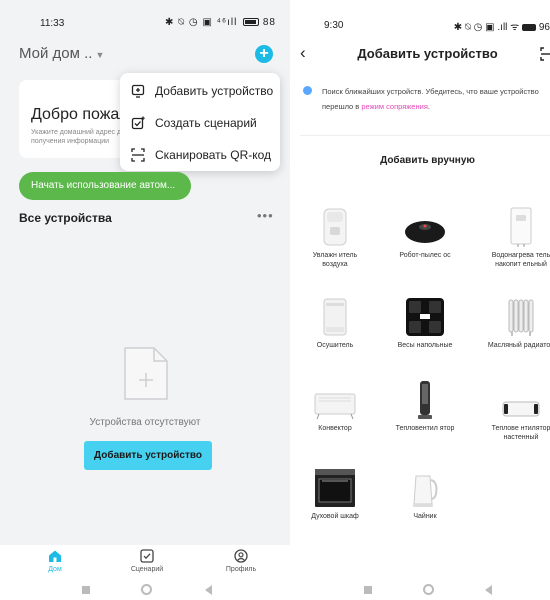  Describe the element at coordinates (334, 25) in the screenshot. I see `status-time: 9:30` at that location.